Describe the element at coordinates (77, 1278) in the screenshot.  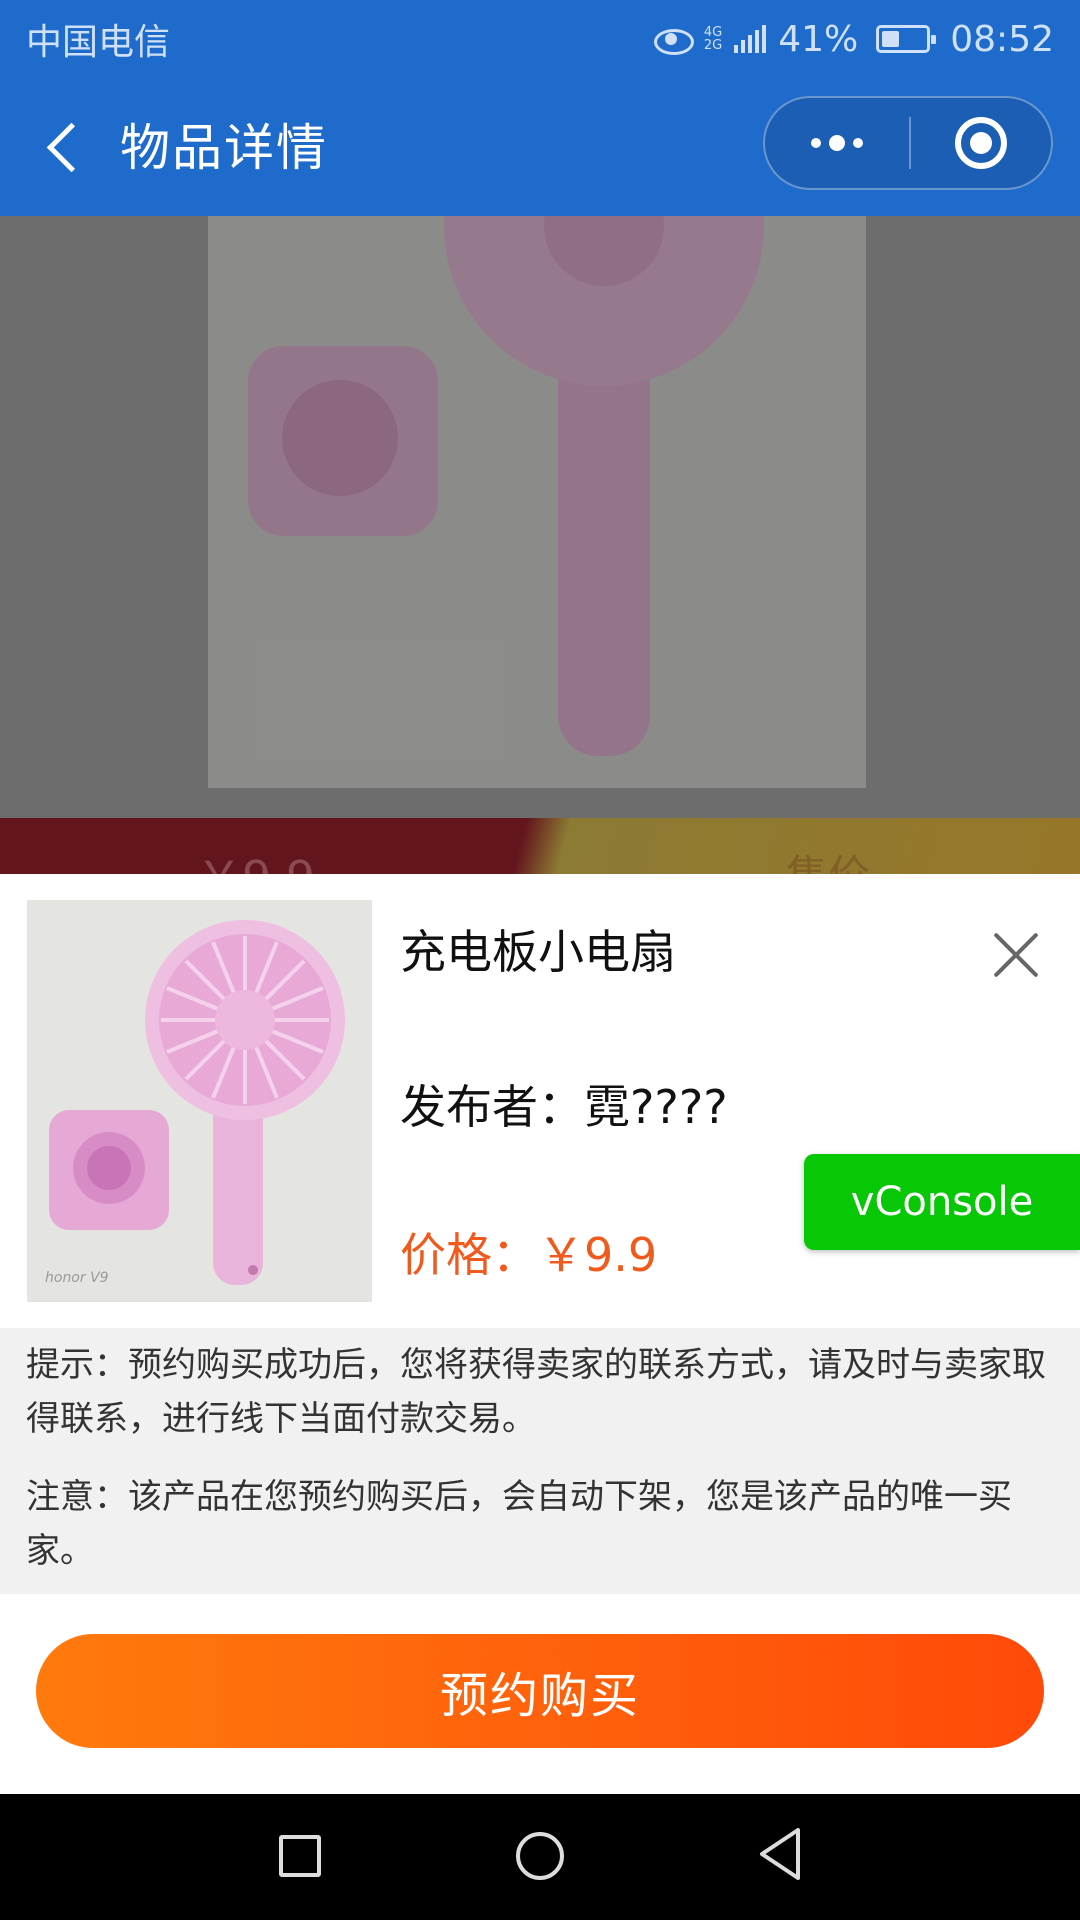
I see `thumbnail-watermark: honor V9` at that location.